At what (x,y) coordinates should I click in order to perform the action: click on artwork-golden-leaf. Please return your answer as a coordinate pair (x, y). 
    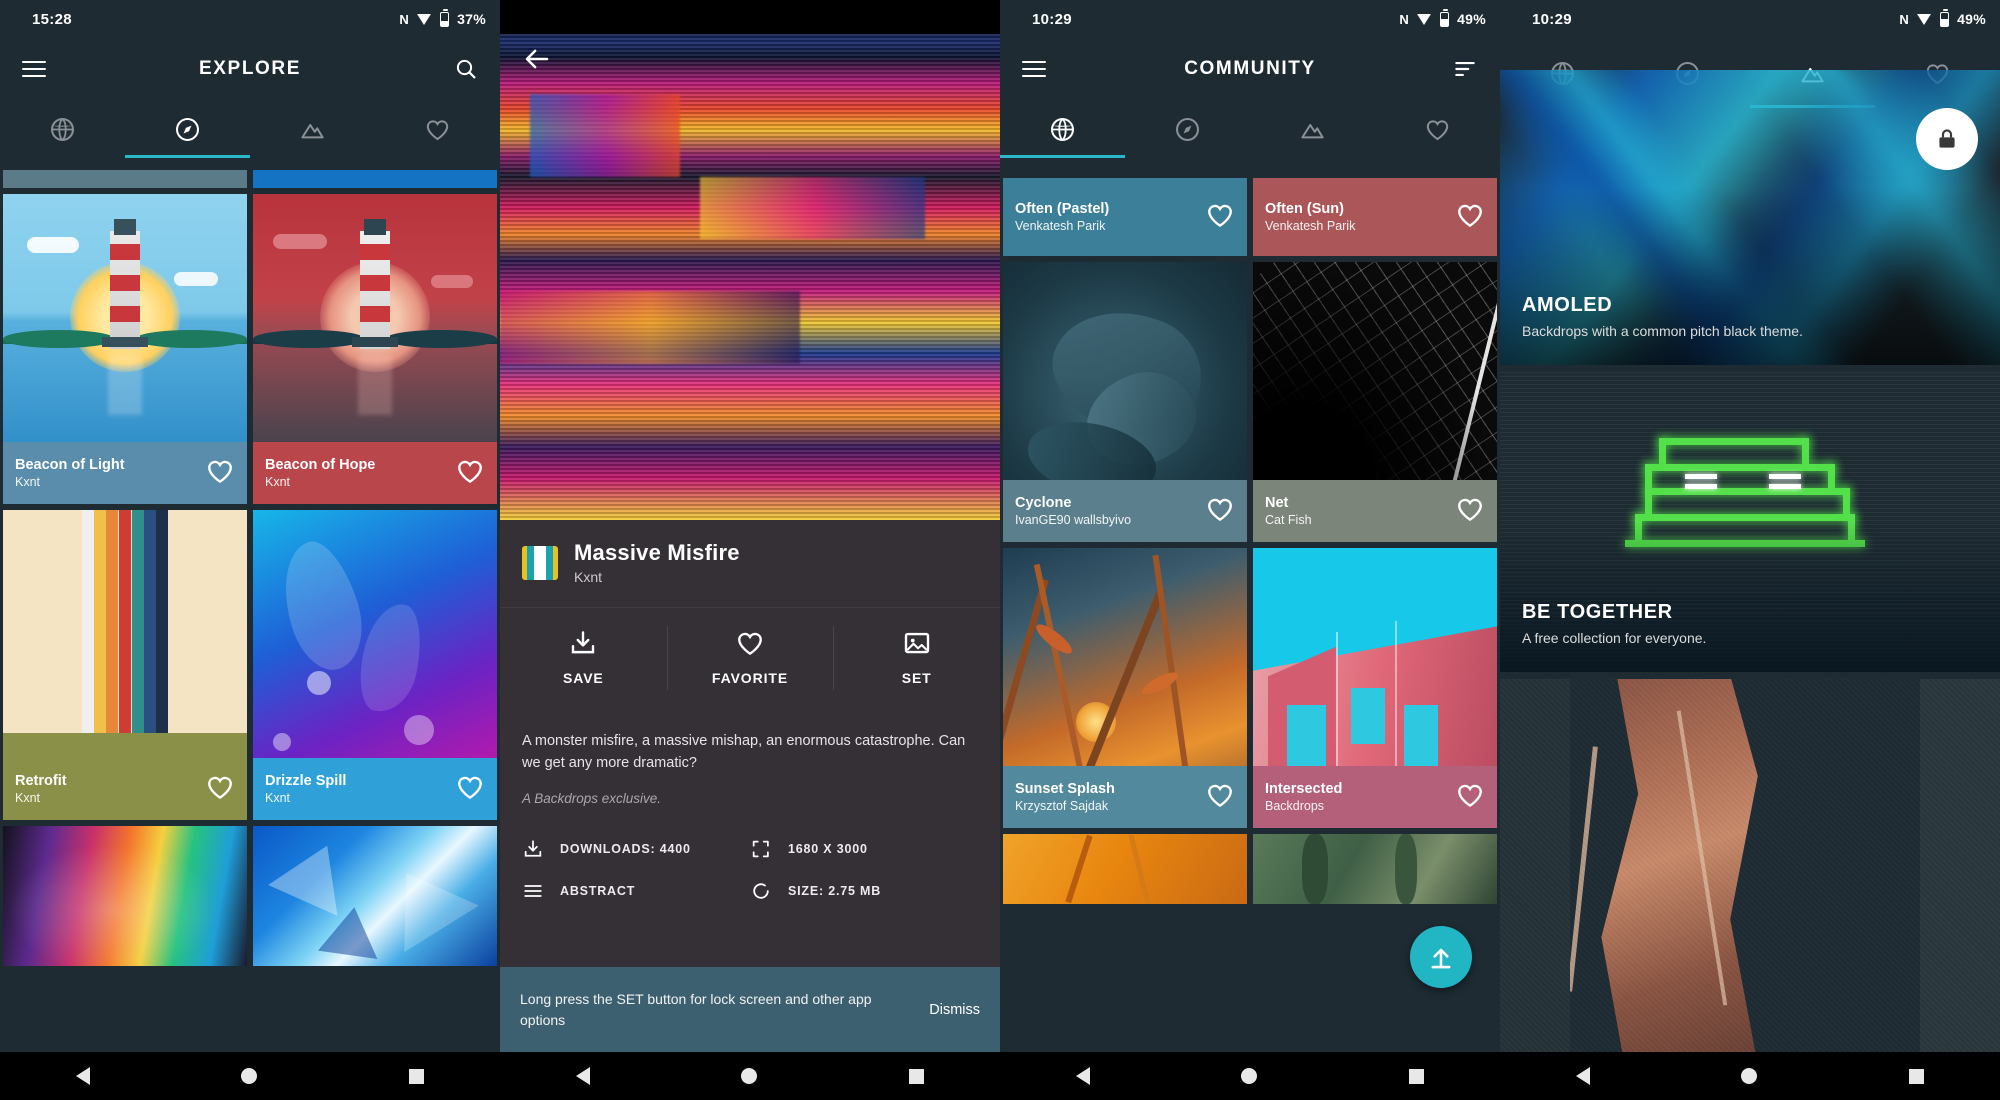
    Looking at the image, I should click on (1125, 869).